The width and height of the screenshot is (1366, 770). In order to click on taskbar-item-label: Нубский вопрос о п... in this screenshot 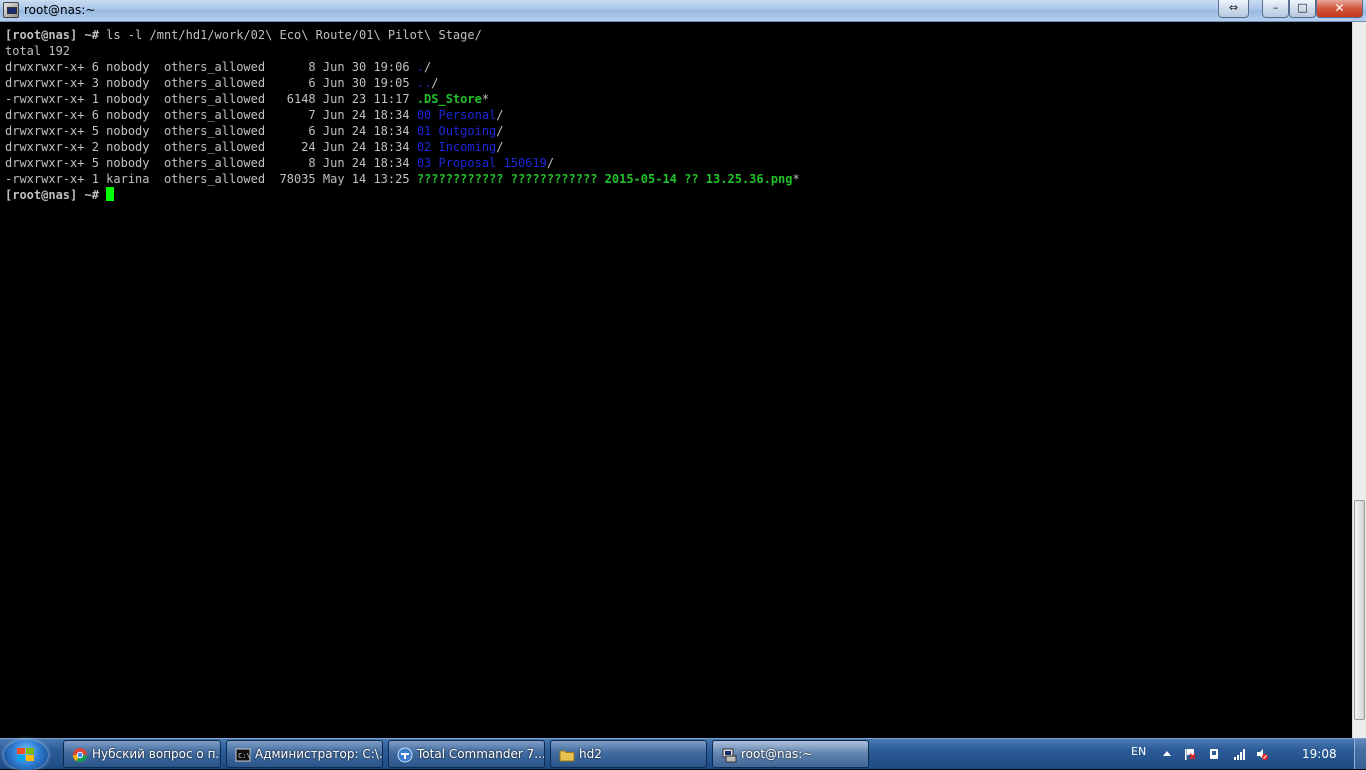, I will do `click(156, 754)`.